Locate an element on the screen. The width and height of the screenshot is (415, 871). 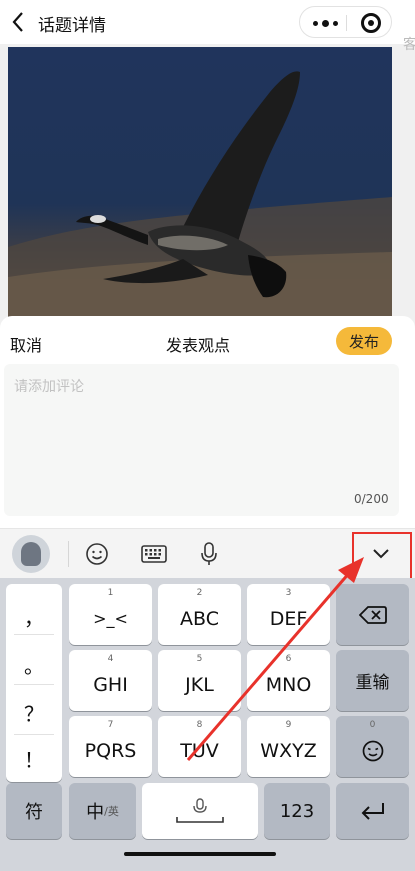
symbol-key: 符 is located at coordinates (34, 811).